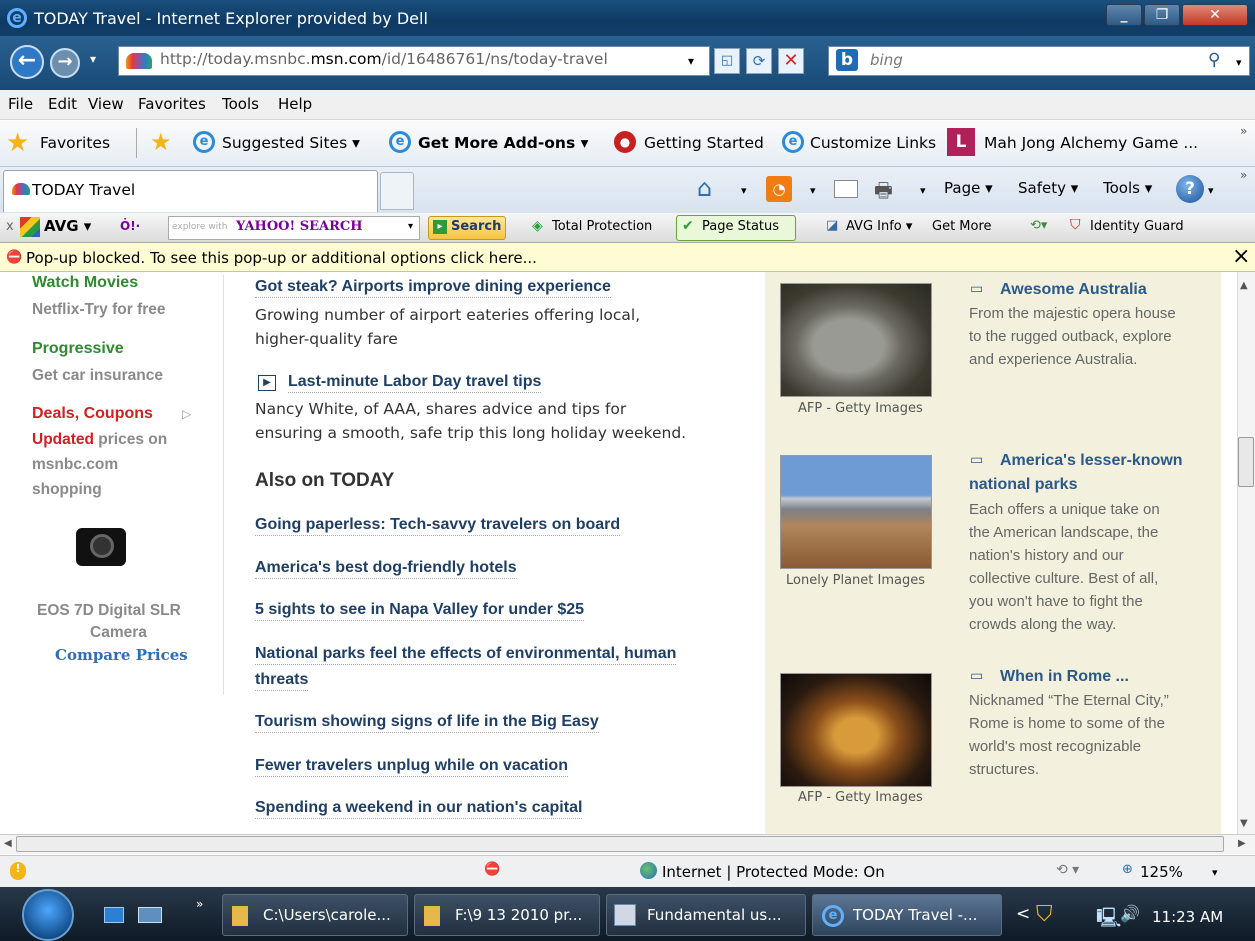 The height and width of the screenshot is (941, 1255). Describe the element at coordinates (18, 871) in the screenshot. I see `security-shield-icon: !` at that location.